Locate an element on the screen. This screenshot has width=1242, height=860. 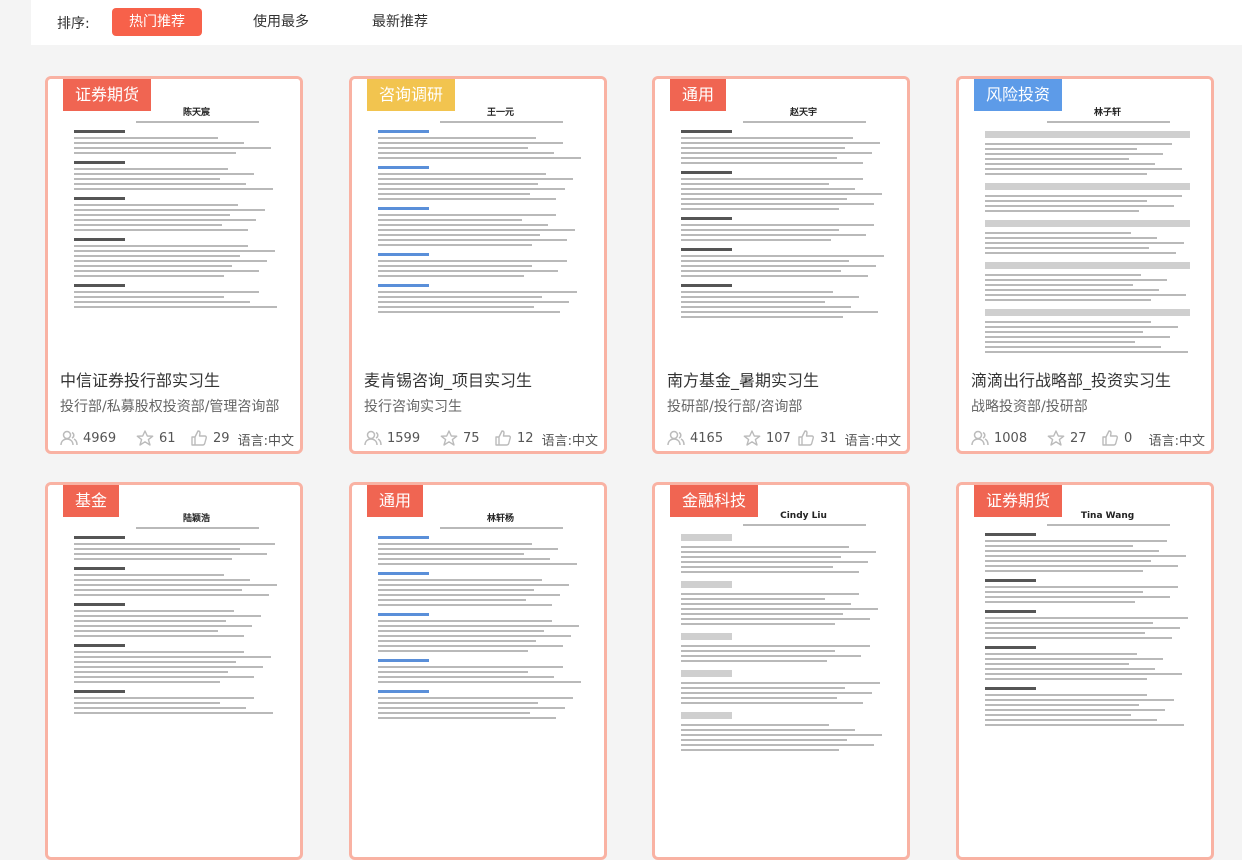
likes-stat: 31 is located at coordinates (817, 438).